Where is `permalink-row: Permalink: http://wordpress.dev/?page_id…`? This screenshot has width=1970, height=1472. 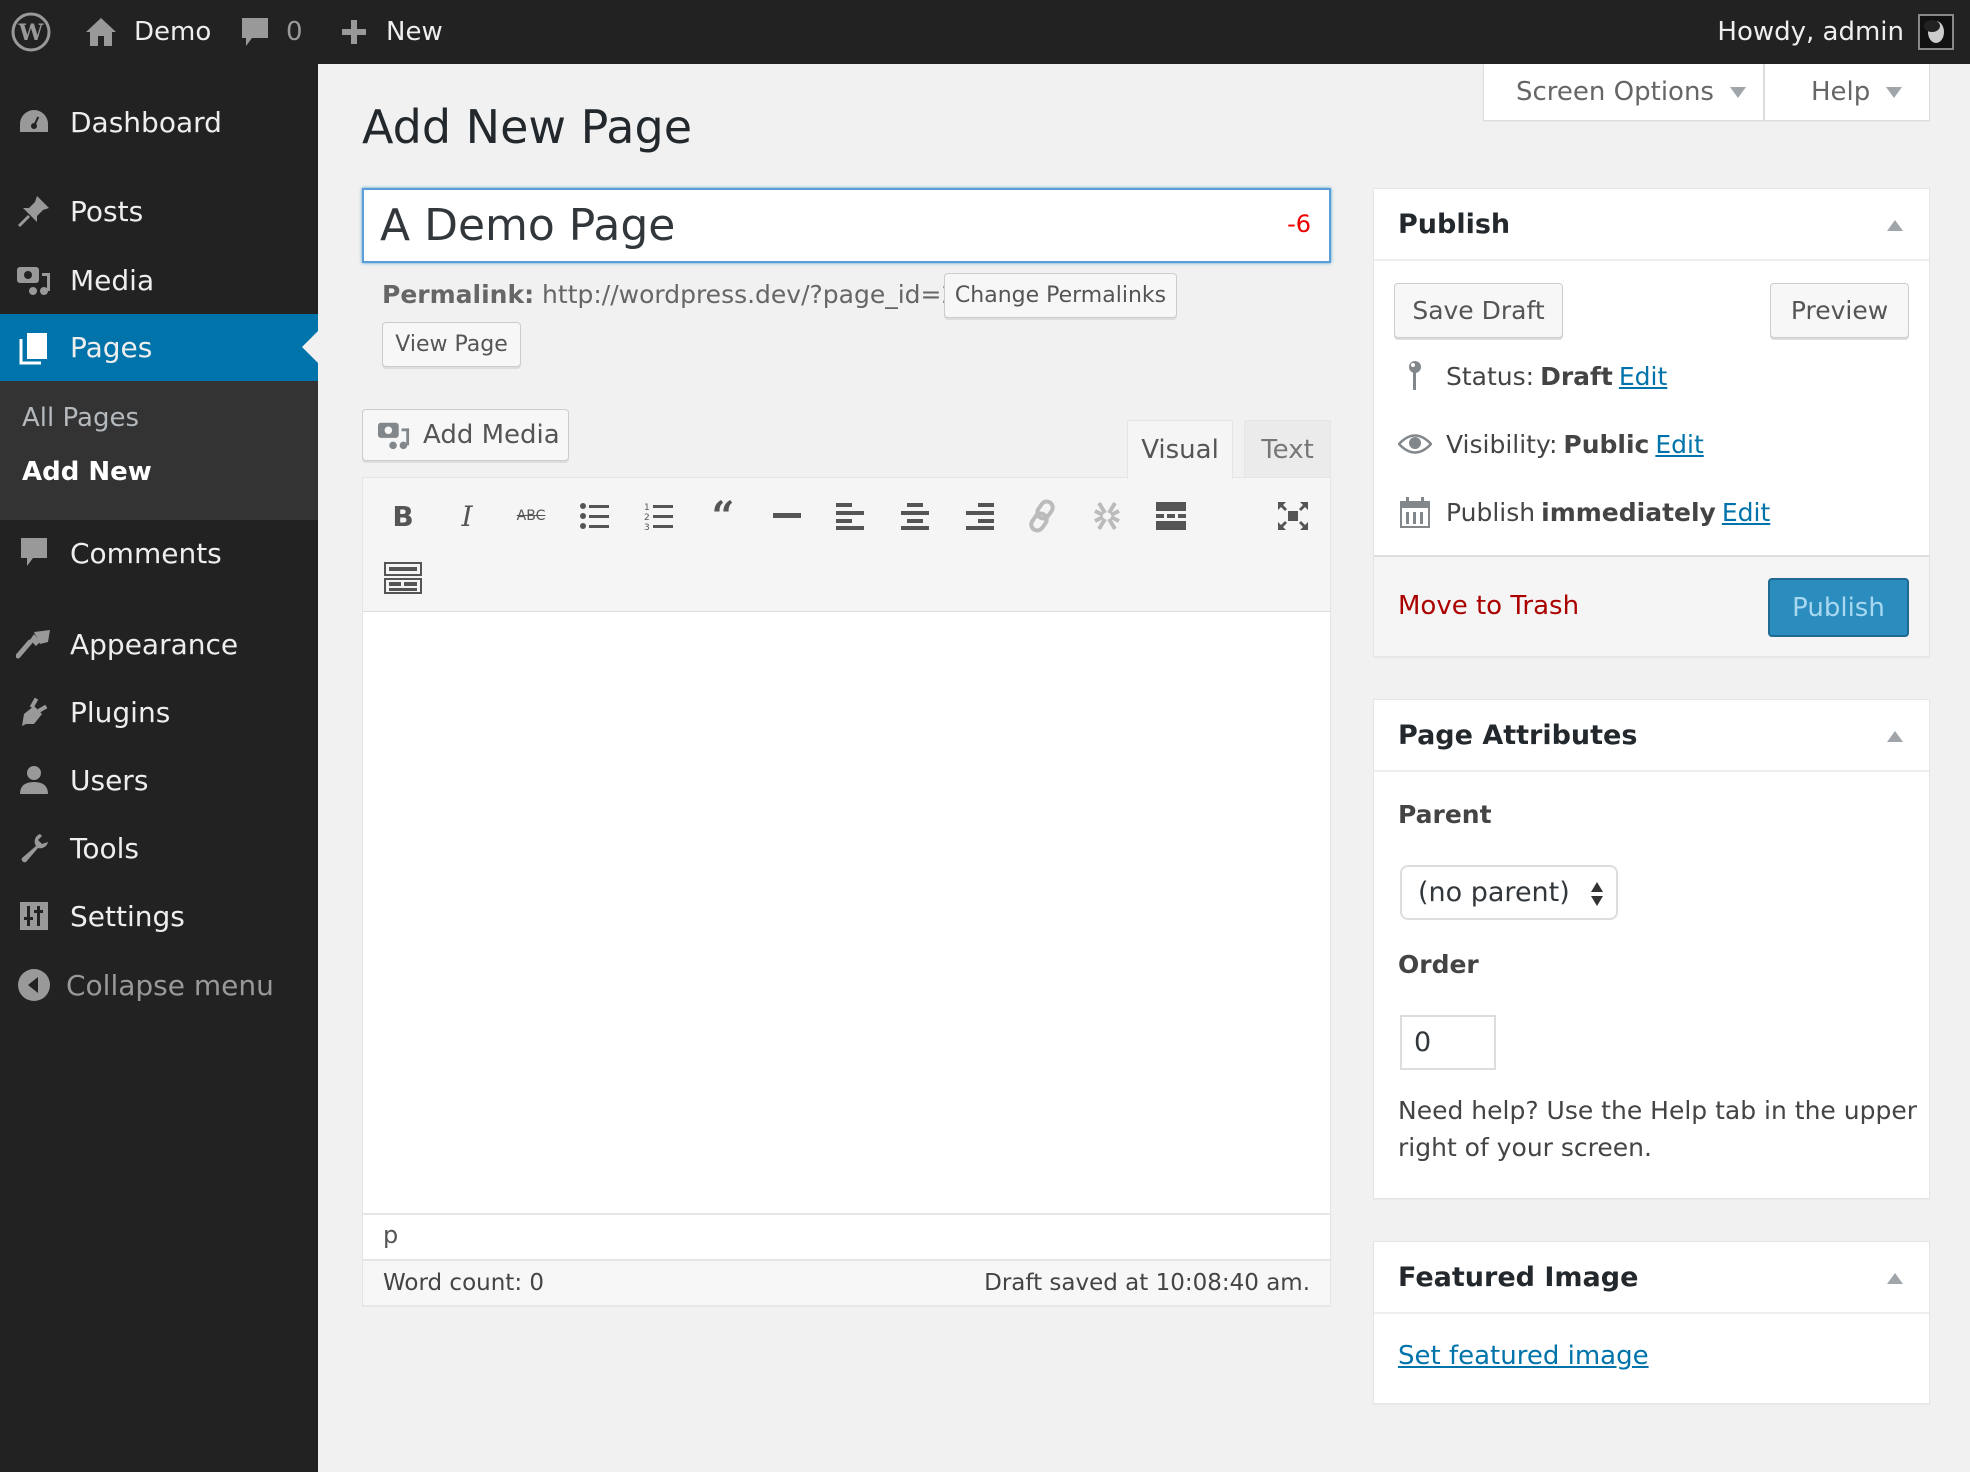
permalink-row: Permalink: http://wordpress.dev/?page_id… is located at coordinates (677, 294).